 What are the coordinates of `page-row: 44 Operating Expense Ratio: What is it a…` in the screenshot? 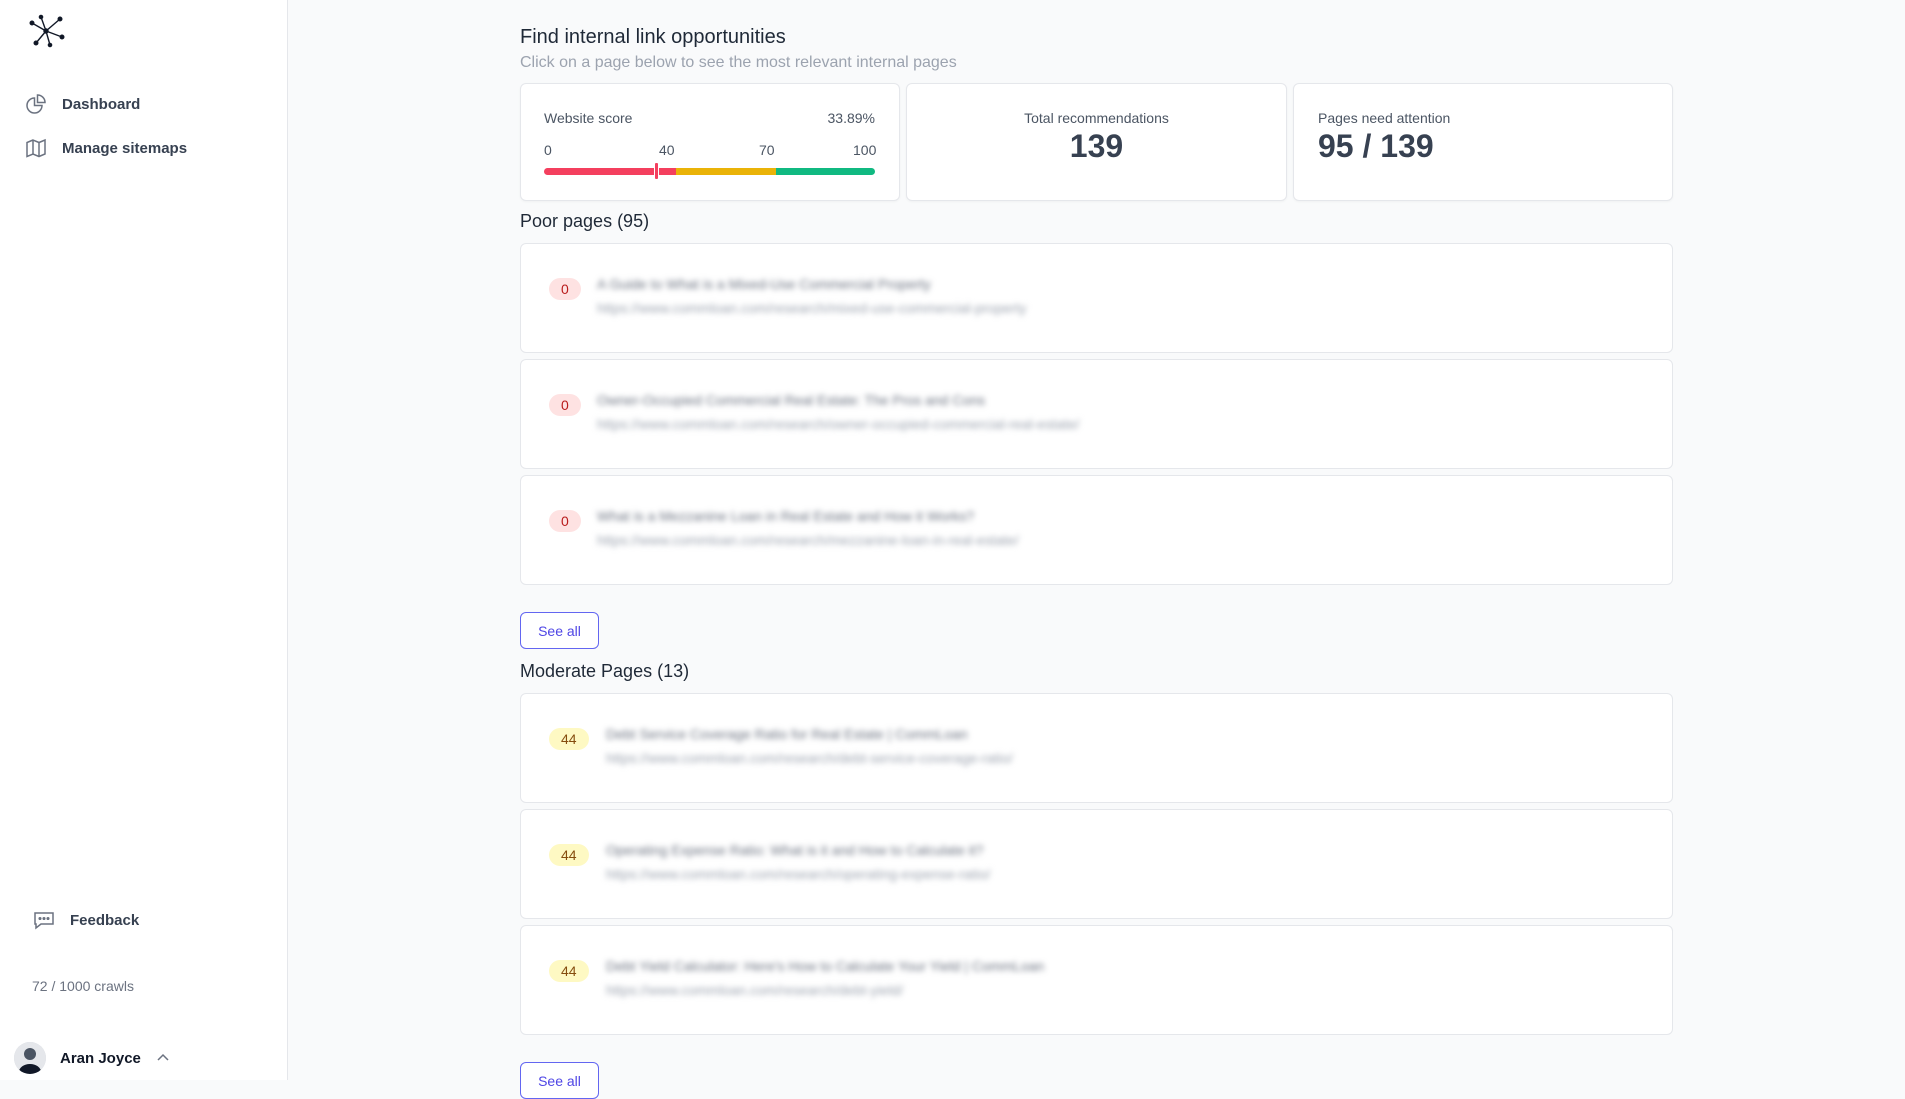 It's located at (1096, 864).